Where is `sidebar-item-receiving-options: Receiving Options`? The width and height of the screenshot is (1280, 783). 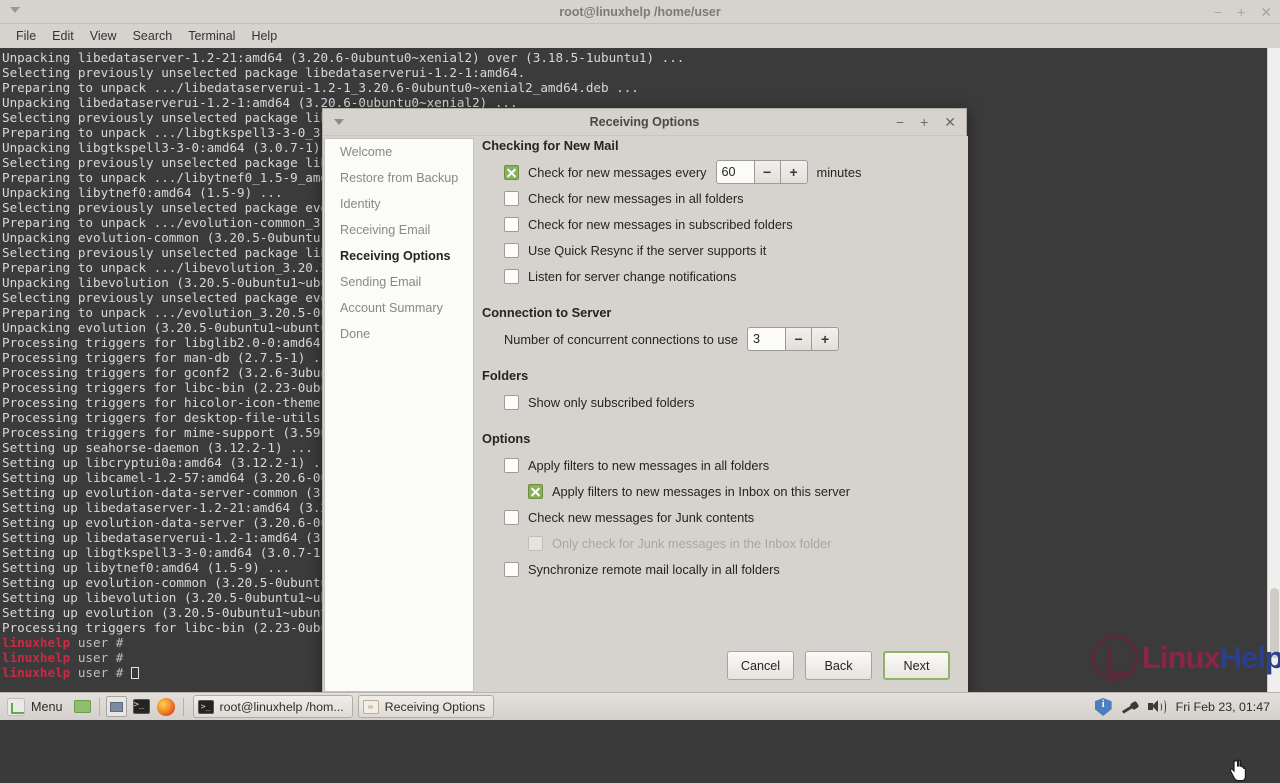 sidebar-item-receiving-options: Receiving Options is located at coordinates (399, 256).